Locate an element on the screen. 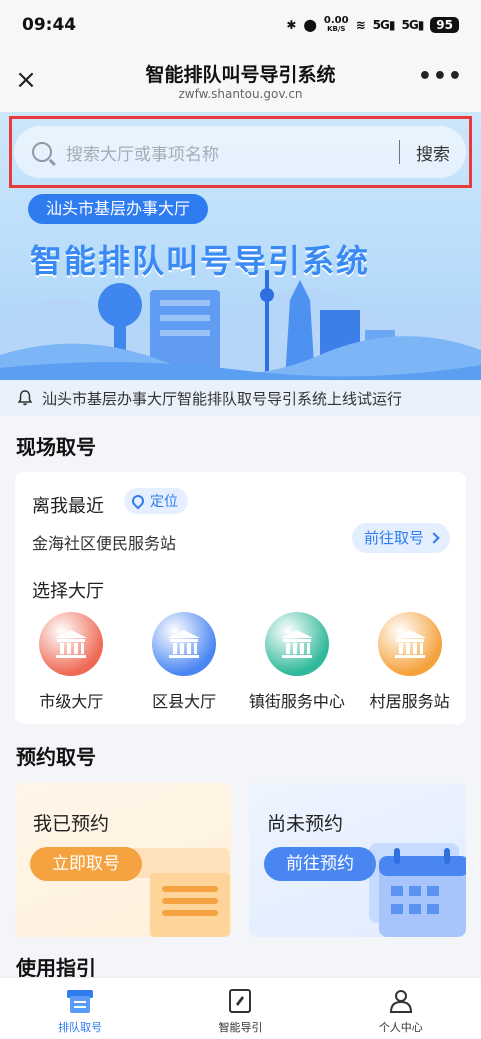  search-input: 搜索大厅或事项名称 is located at coordinates (232, 152).